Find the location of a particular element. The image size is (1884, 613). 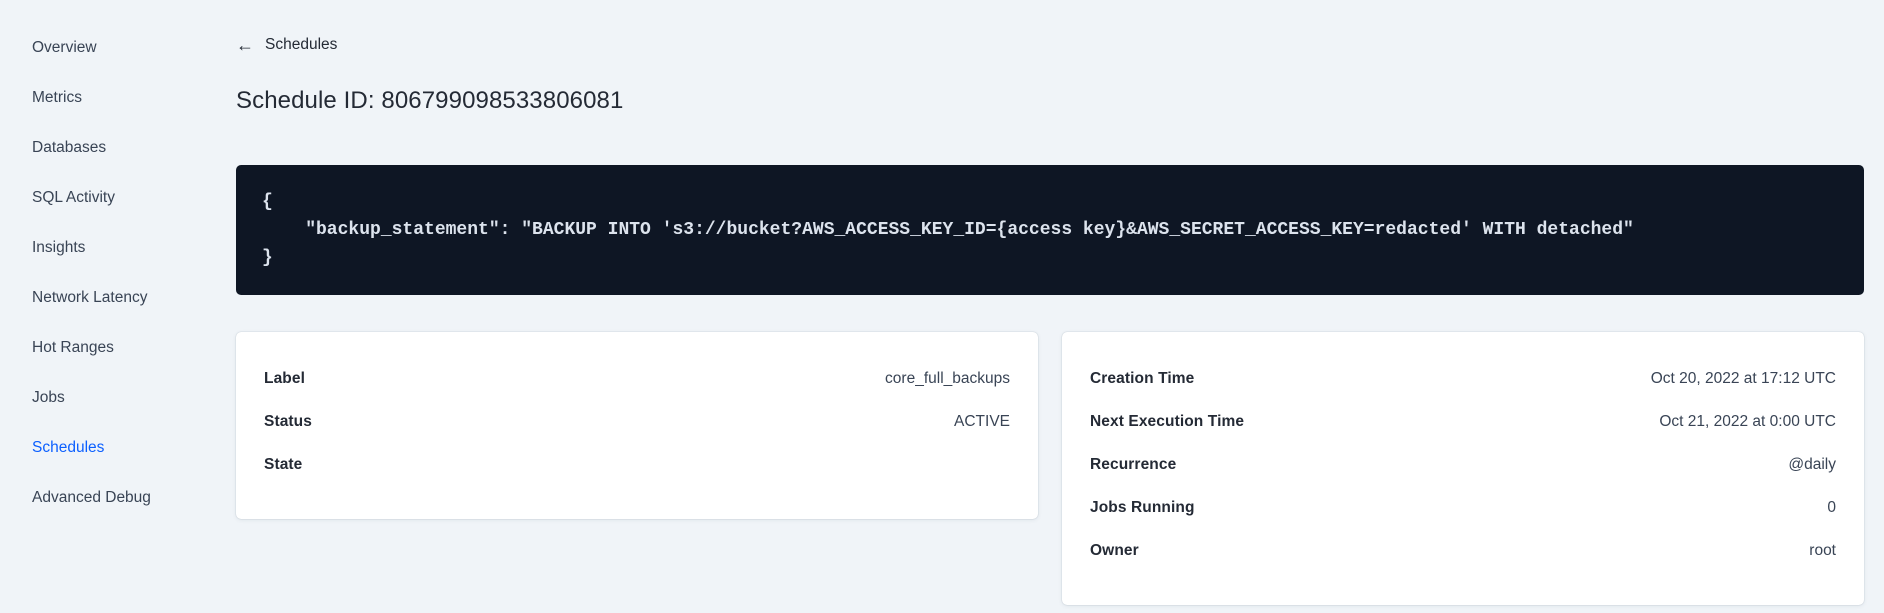

sidebar-item-hot-ranges: Hot Ranges is located at coordinates (110, 348).